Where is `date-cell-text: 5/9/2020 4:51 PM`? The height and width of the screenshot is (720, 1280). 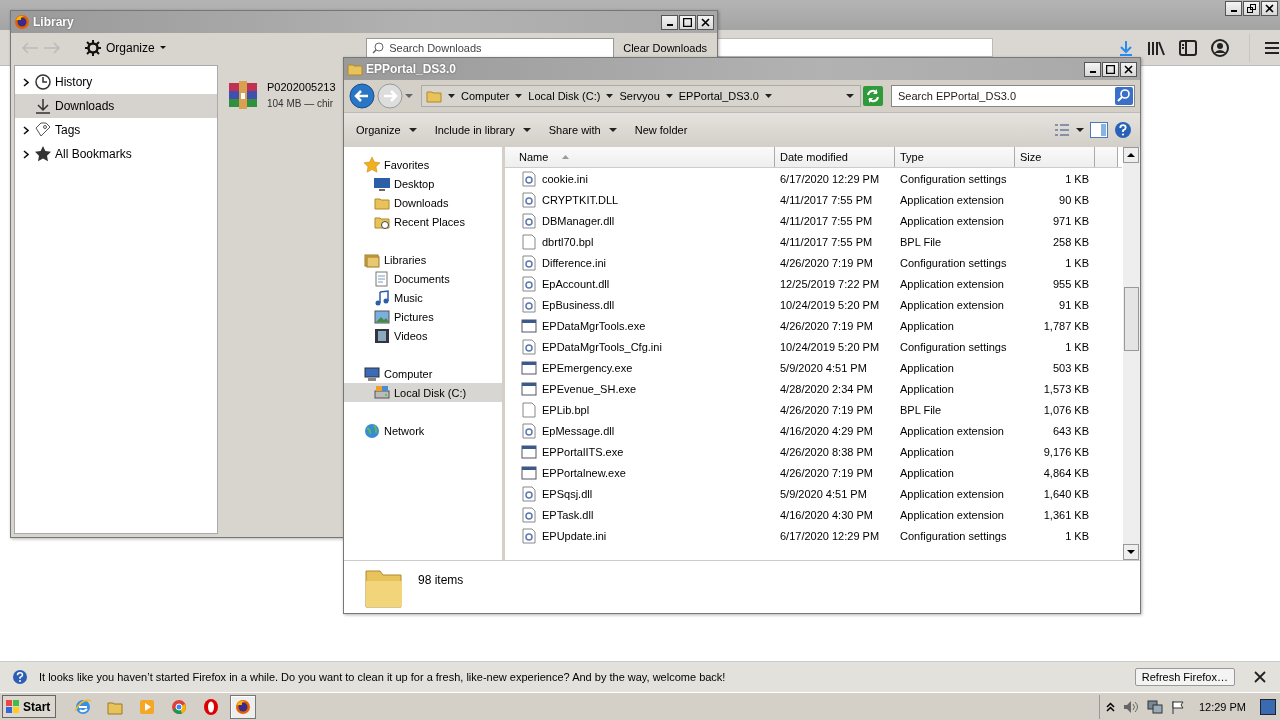 date-cell-text: 5/9/2020 4:51 PM is located at coordinates (823, 493).